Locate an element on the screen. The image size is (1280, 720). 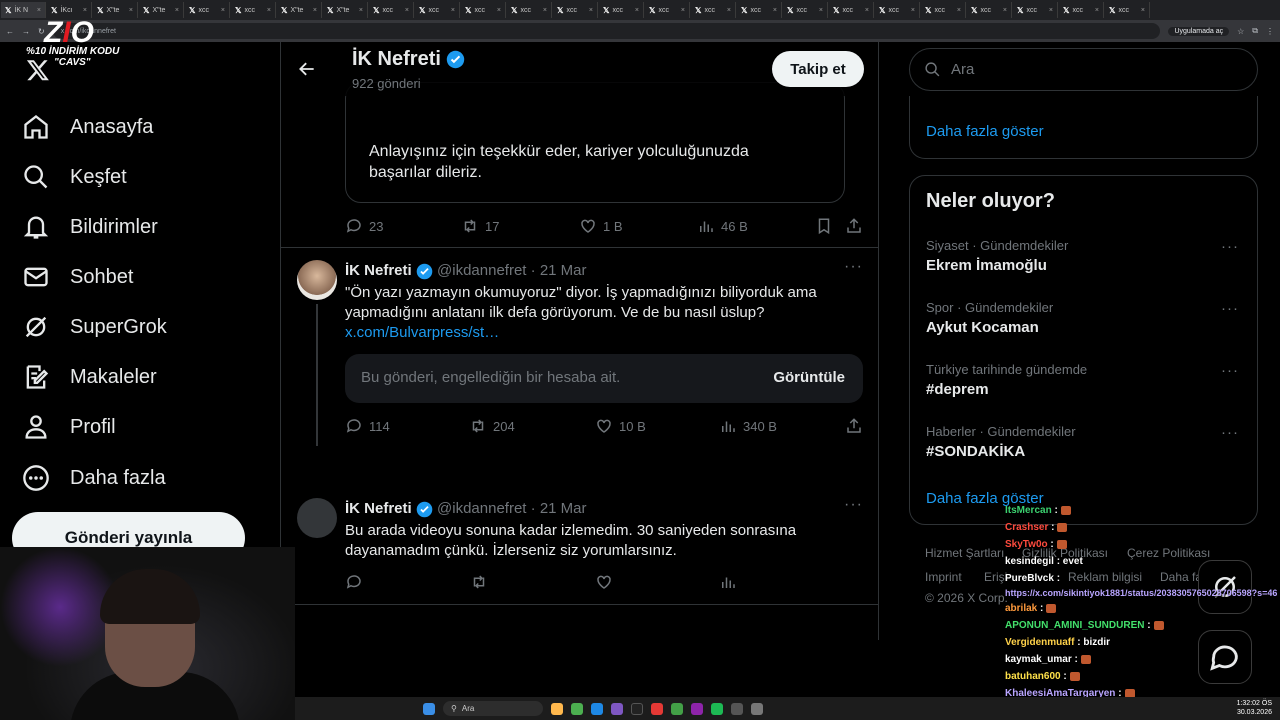
open-in-app-button: Uygulamada aç is located at coordinates (1199, 31).